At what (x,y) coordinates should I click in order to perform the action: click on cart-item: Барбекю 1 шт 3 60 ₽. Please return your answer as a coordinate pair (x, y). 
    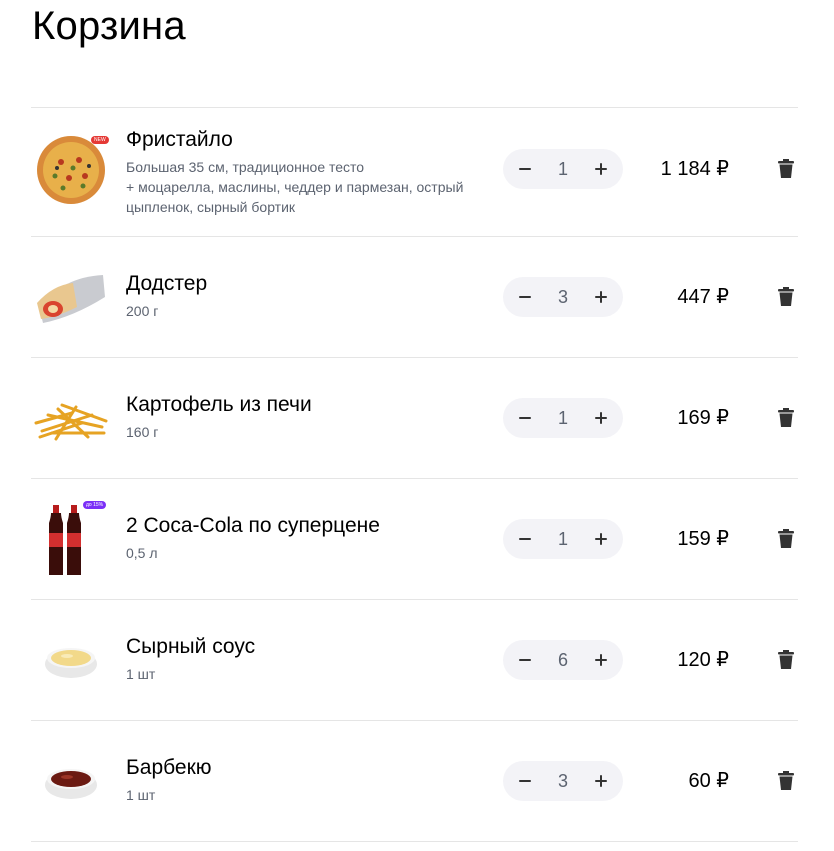
    Looking at the image, I should click on (414, 781).